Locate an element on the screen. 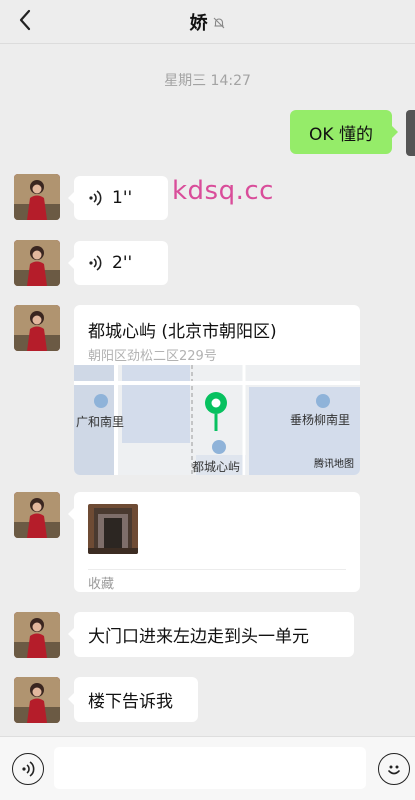 This screenshot has width=415, height=800. sent-text: OK 懂的 is located at coordinates (341, 134).